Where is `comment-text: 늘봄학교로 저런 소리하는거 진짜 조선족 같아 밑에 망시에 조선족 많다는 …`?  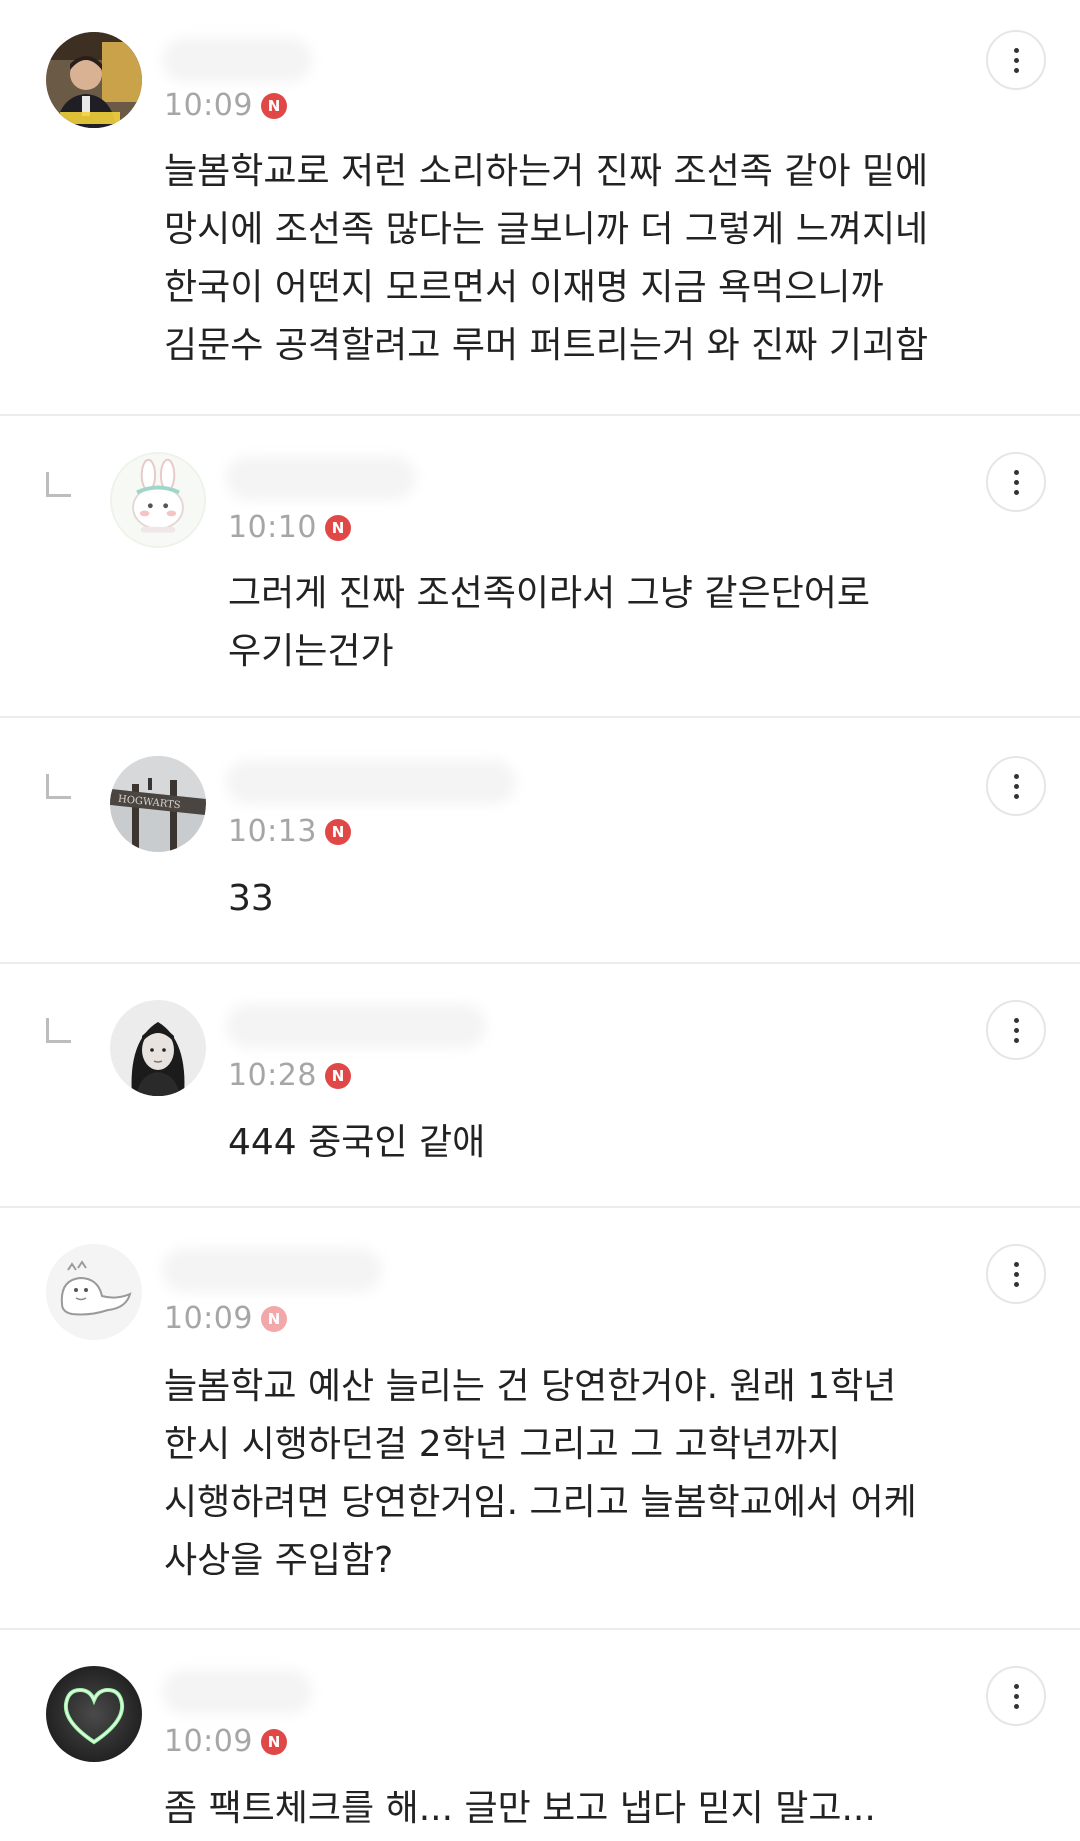
comment-text: 늘봄학교로 저런 소리하는거 진짜 조선족 같아 밑에 망시에 조선족 많다는 … is located at coordinates (546, 258).